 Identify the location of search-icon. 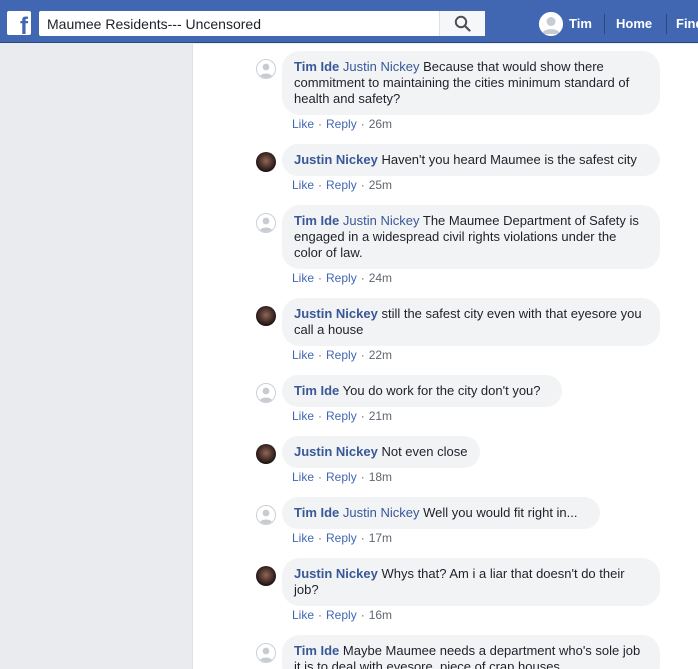
(462, 23).